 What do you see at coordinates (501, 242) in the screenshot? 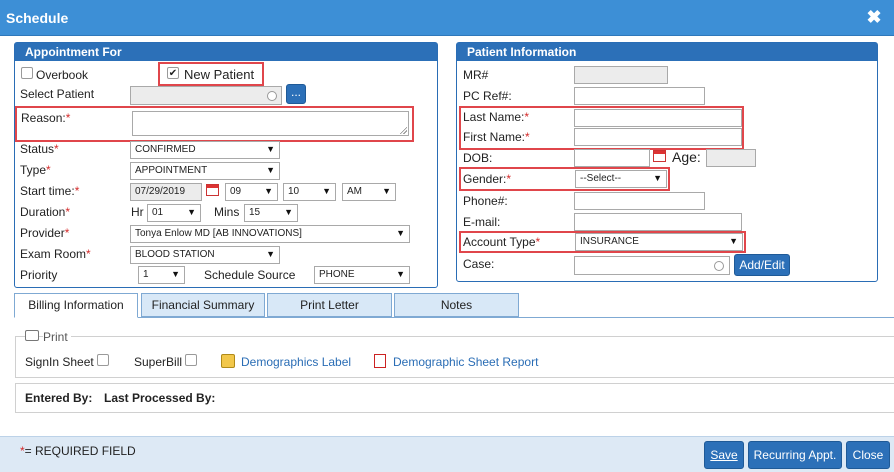
I see `account-type-label: Account Type*` at bounding box center [501, 242].